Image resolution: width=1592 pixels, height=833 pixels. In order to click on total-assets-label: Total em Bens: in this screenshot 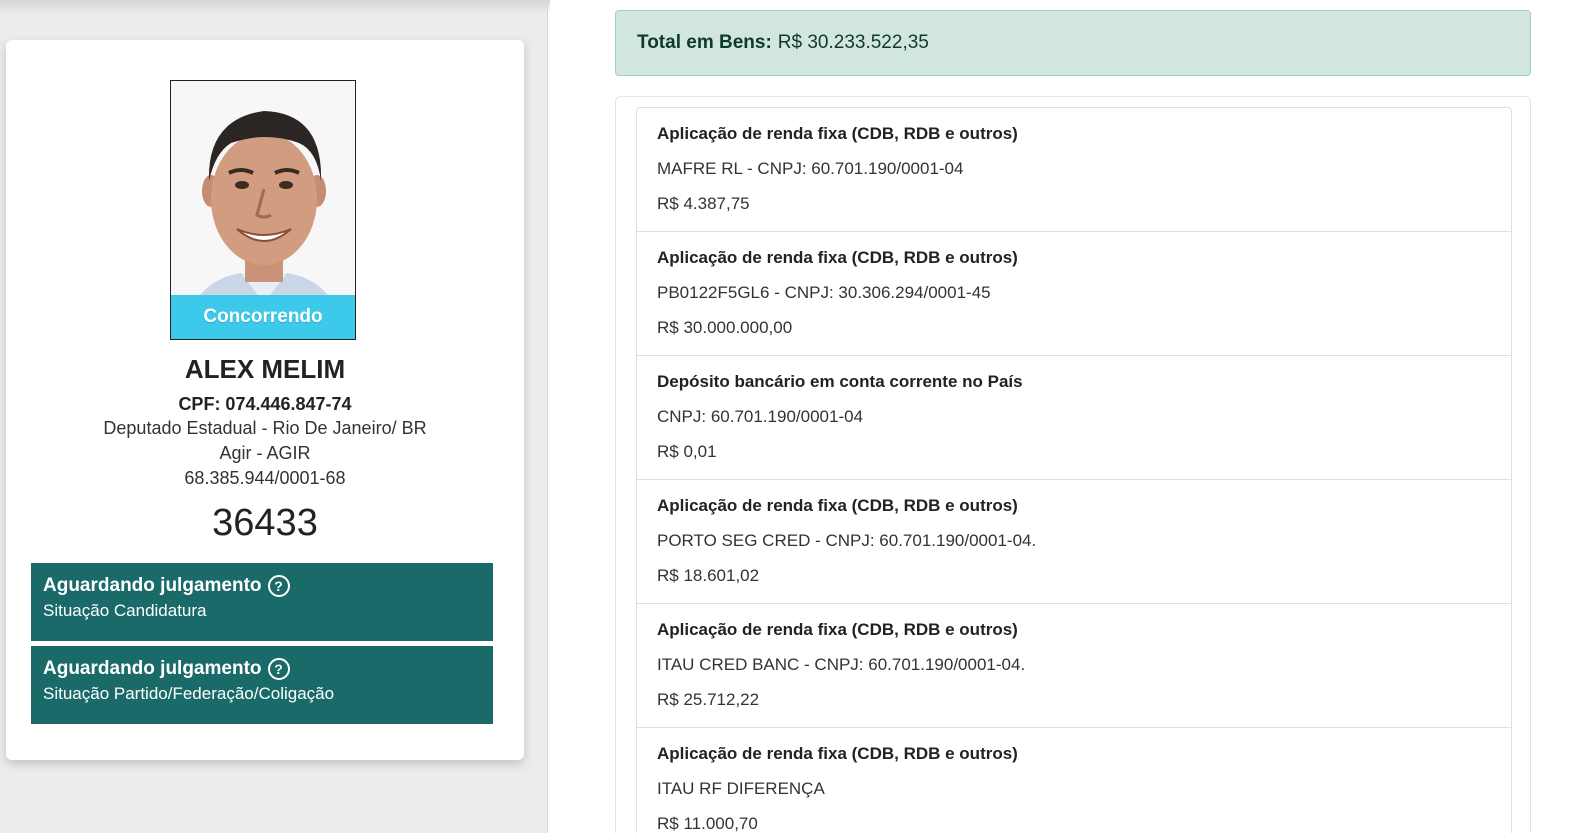, I will do `click(704, 42)`.